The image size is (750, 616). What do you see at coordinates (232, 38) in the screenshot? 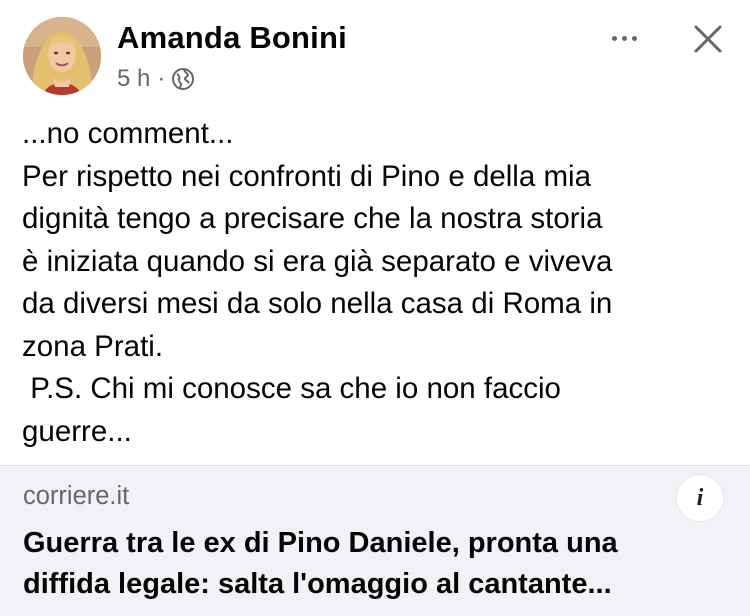
I see `author-name: Amanda Bonini` at bounding box center [232, 38].